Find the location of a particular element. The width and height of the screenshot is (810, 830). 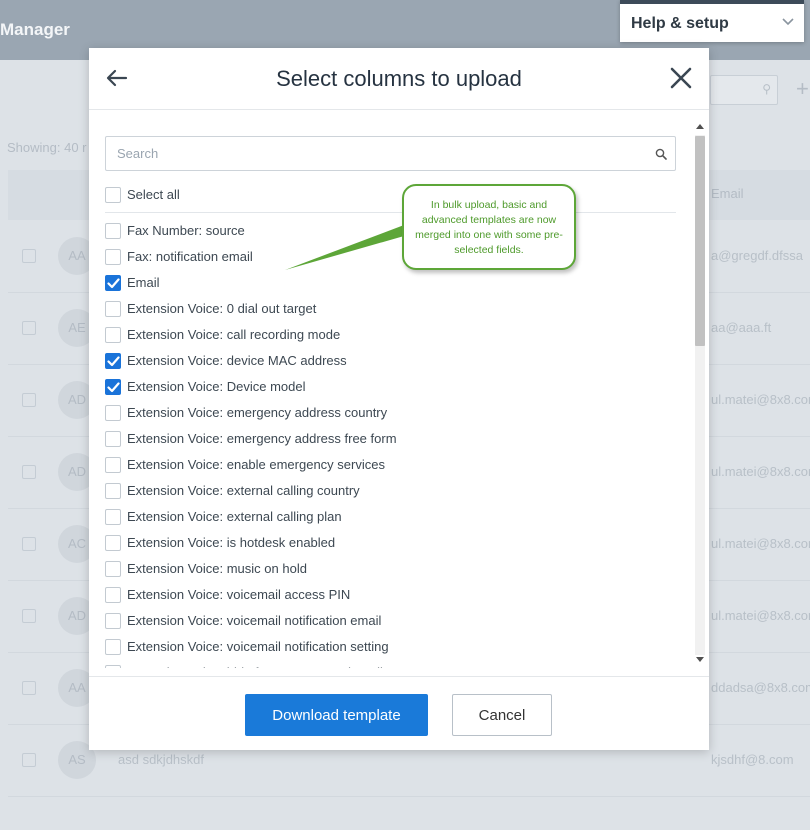

row-email: a@gregdf.dfssa is located at coordinates (757, 255).